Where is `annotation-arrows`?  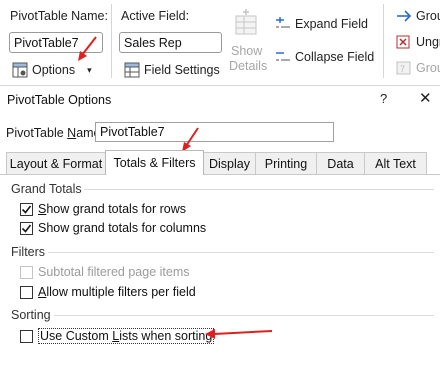
annotation-arrows is located at coordinates (227, 233).